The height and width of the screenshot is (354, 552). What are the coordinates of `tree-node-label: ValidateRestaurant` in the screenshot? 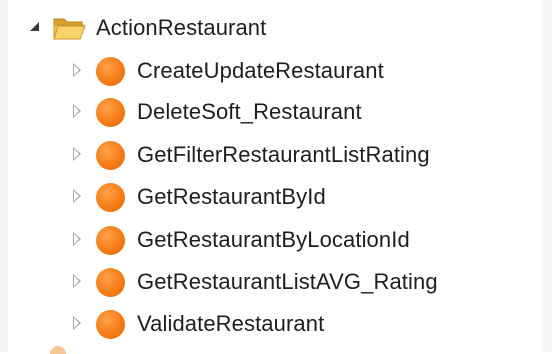 It's located at (231, 323).